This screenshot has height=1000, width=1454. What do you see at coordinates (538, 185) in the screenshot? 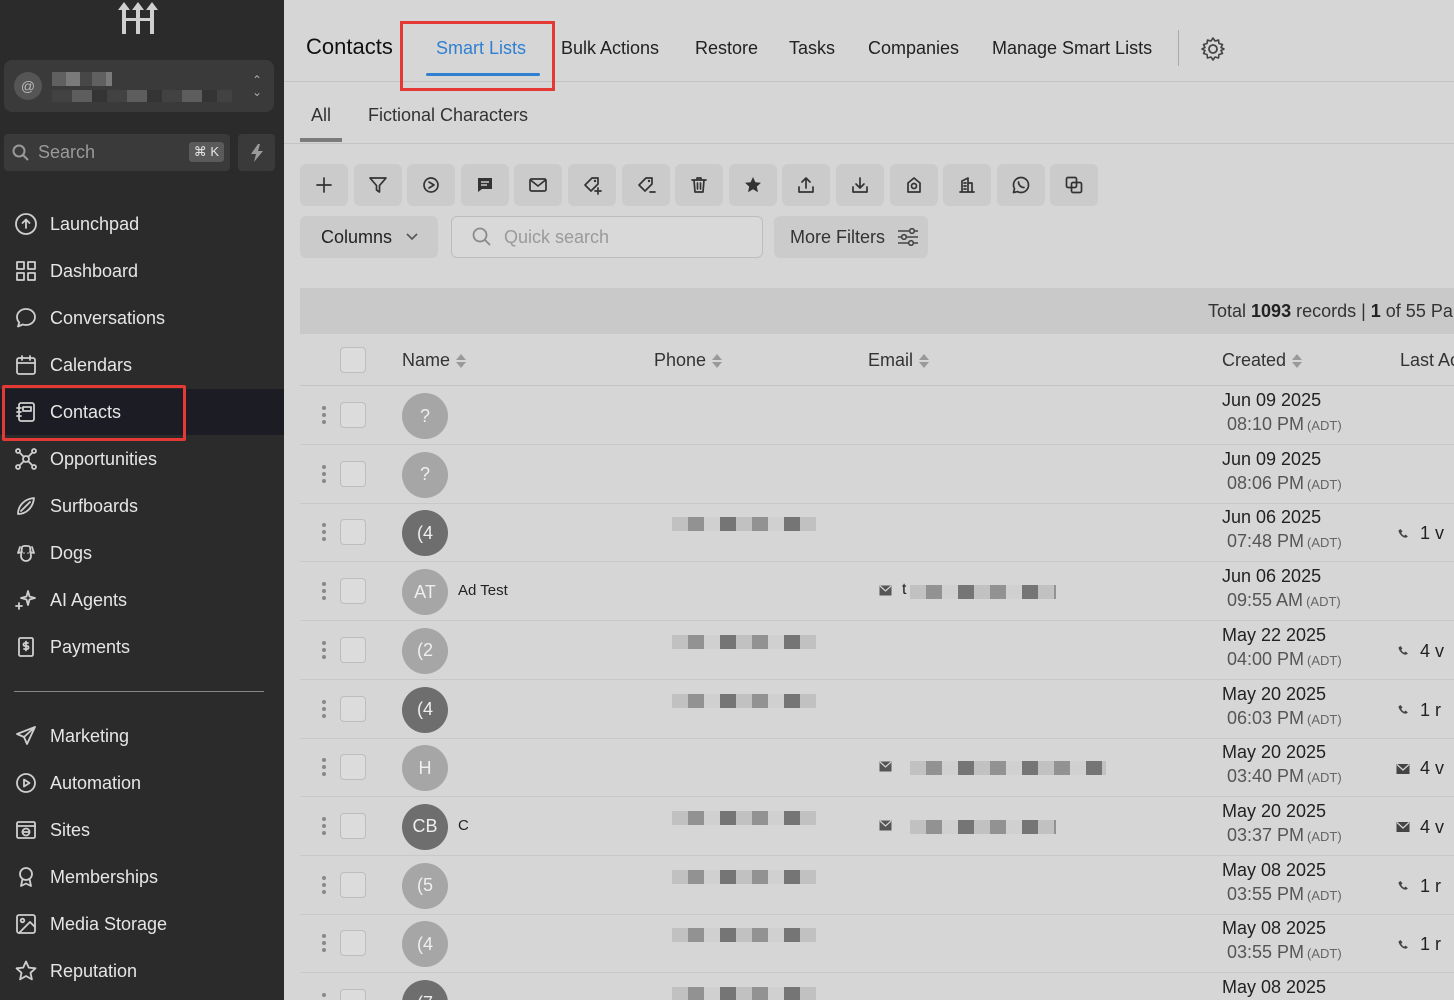
I see `email-button` at bounding box center [538, 185].